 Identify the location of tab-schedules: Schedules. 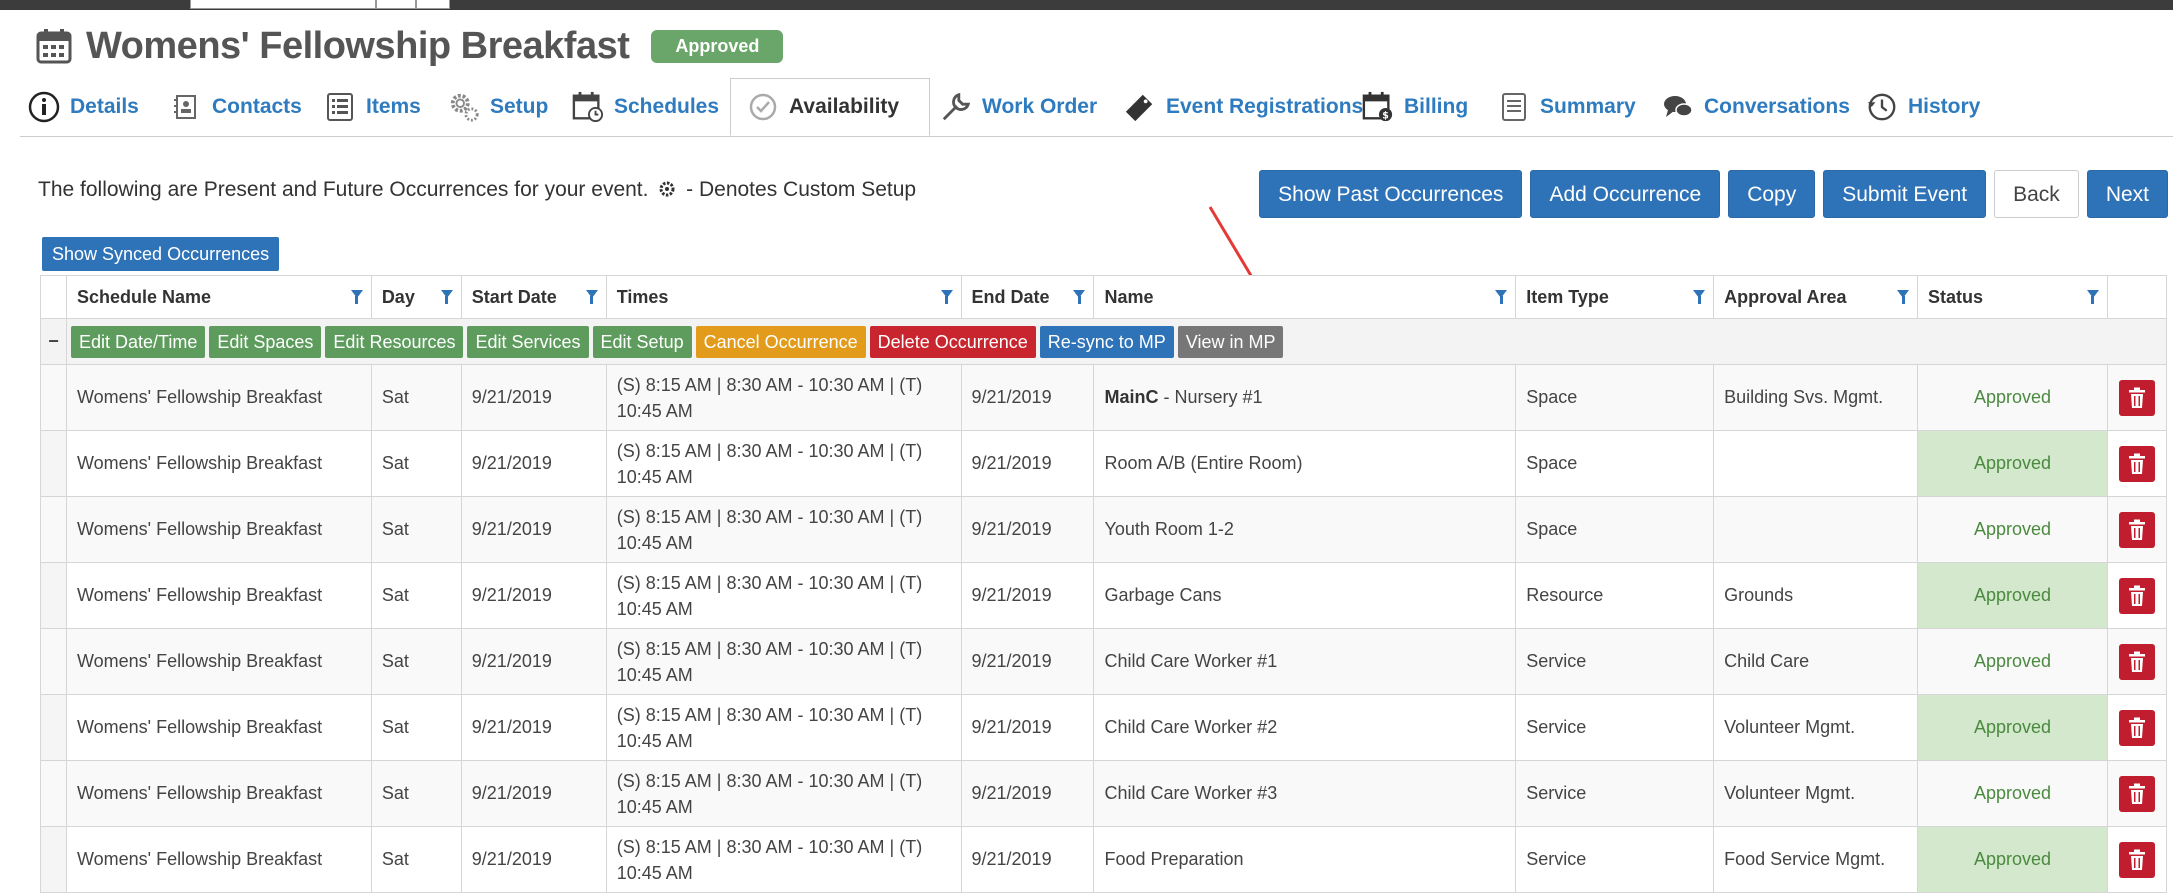
(645, 107).